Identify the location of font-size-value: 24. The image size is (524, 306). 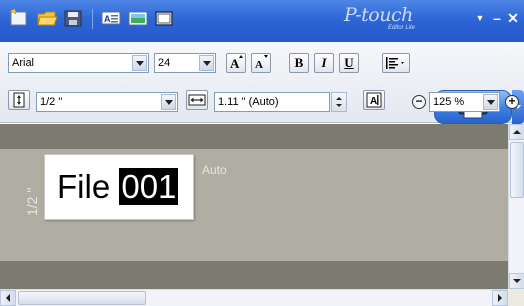
(164, 63).